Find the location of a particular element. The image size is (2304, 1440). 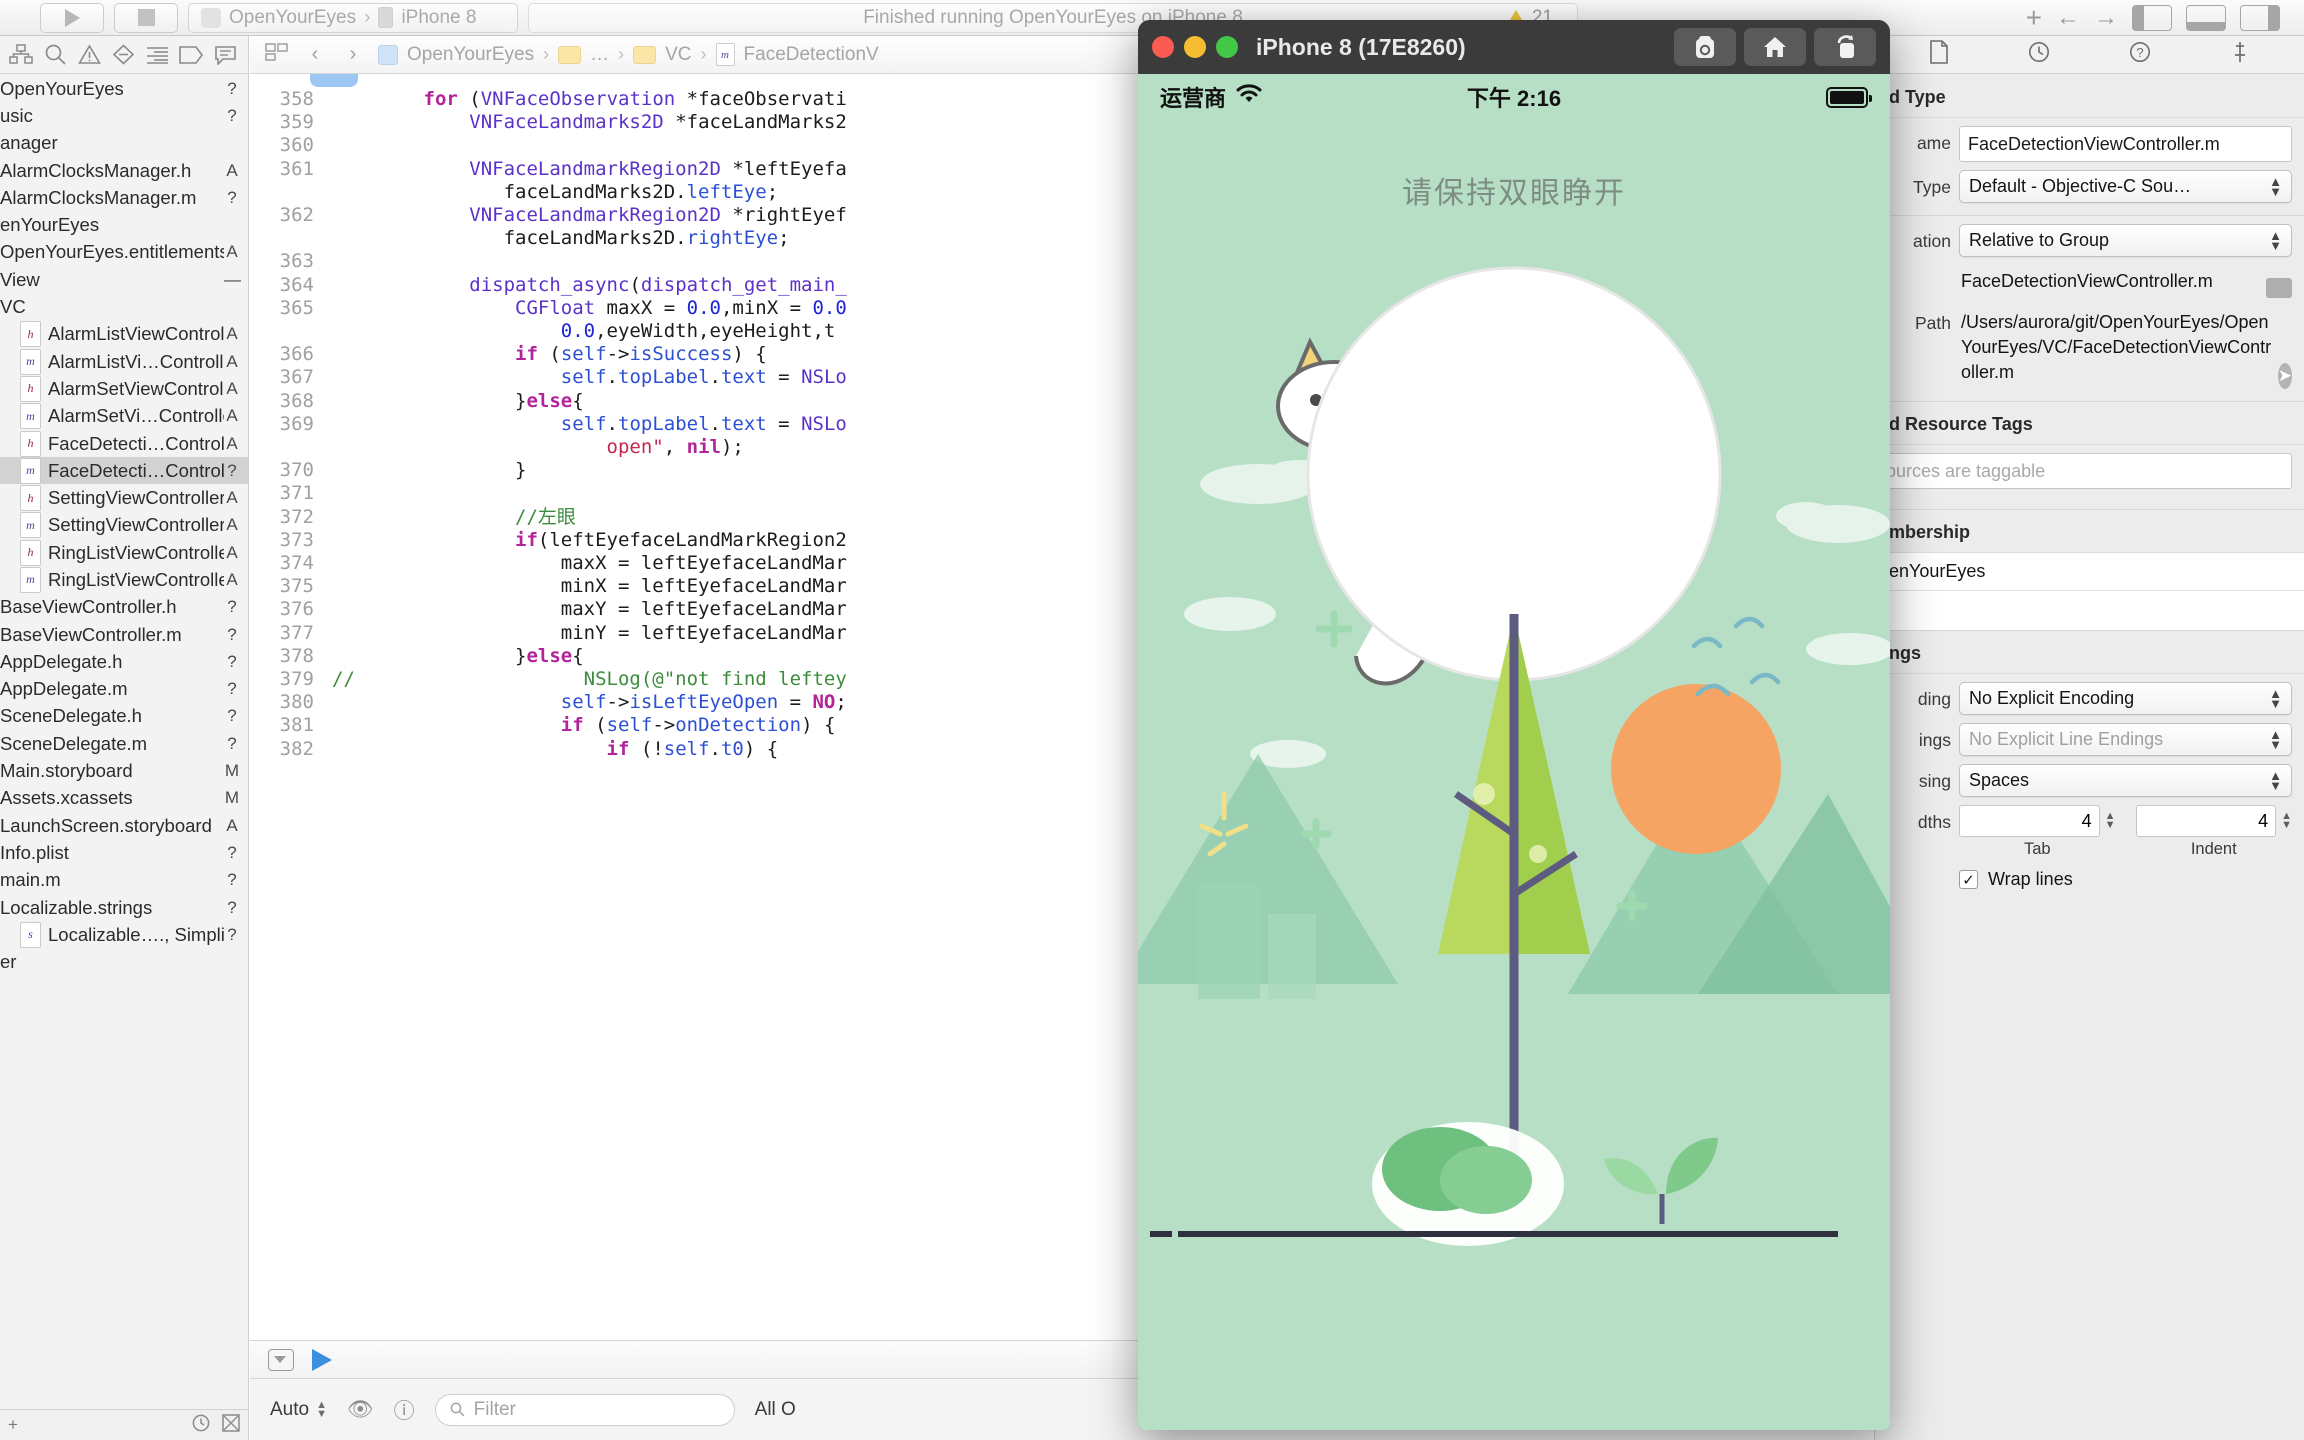

toggle-navigator-button is located at coordinates (2152, 17).